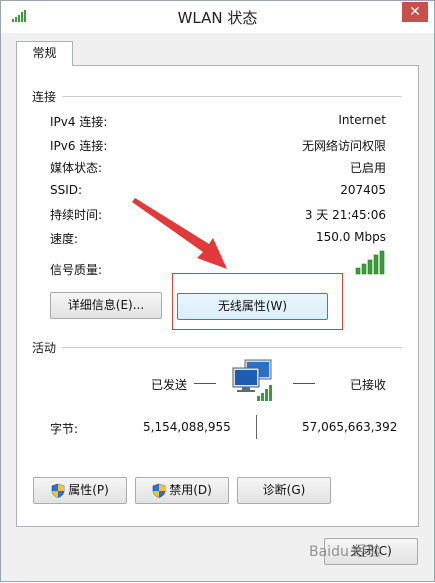  Describe the element at coordinates (368, 385) in the screenshot. I see `received-label: 已接收` at that location.